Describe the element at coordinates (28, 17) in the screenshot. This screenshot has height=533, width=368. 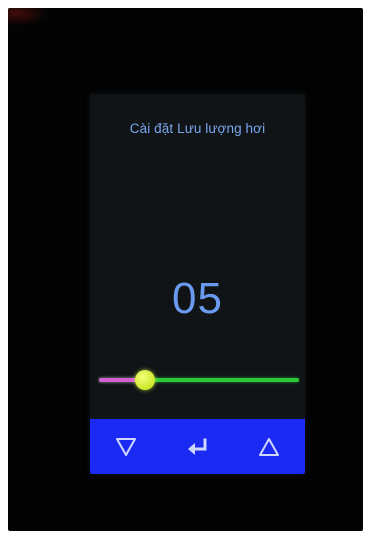
I see `bezel-glare` at that location.